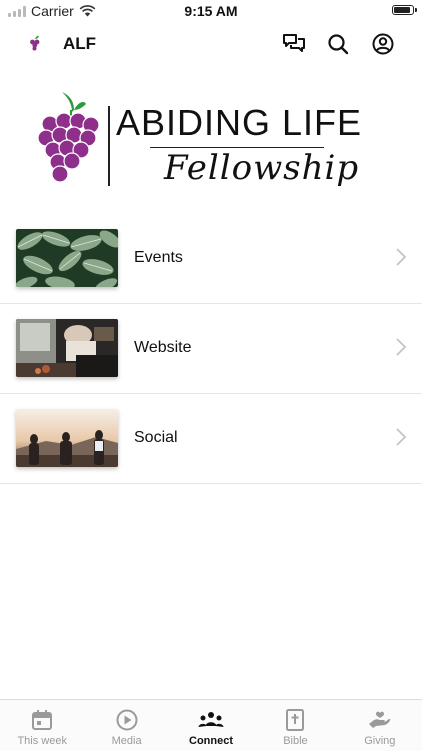 This screenshot has width=422, height=751. What do you see at coordinates (67, 438) in the screenshot?
I see `social-thumbnail` at bounding box center [67, 438].